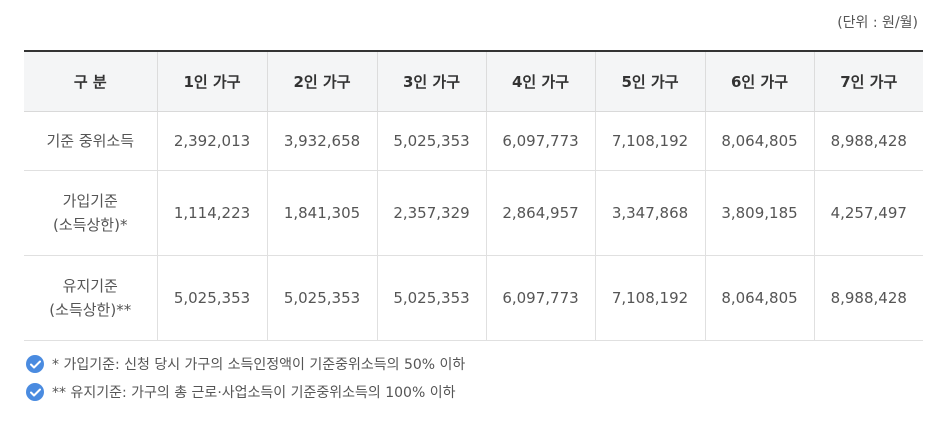  I want to click on table-cell: 2,864,957, so click(540, 213).